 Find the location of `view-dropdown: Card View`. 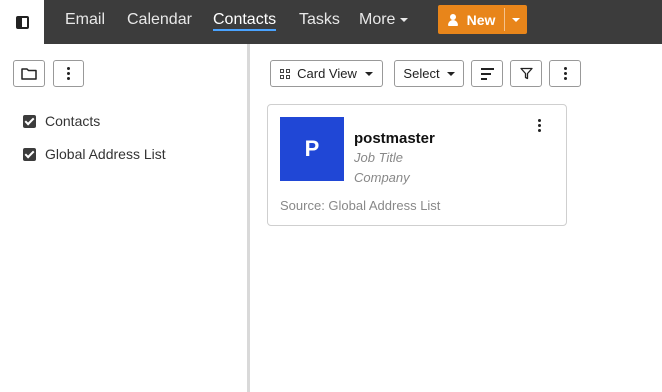

view-dropdown: Card View is located at coordinates (326, 73).